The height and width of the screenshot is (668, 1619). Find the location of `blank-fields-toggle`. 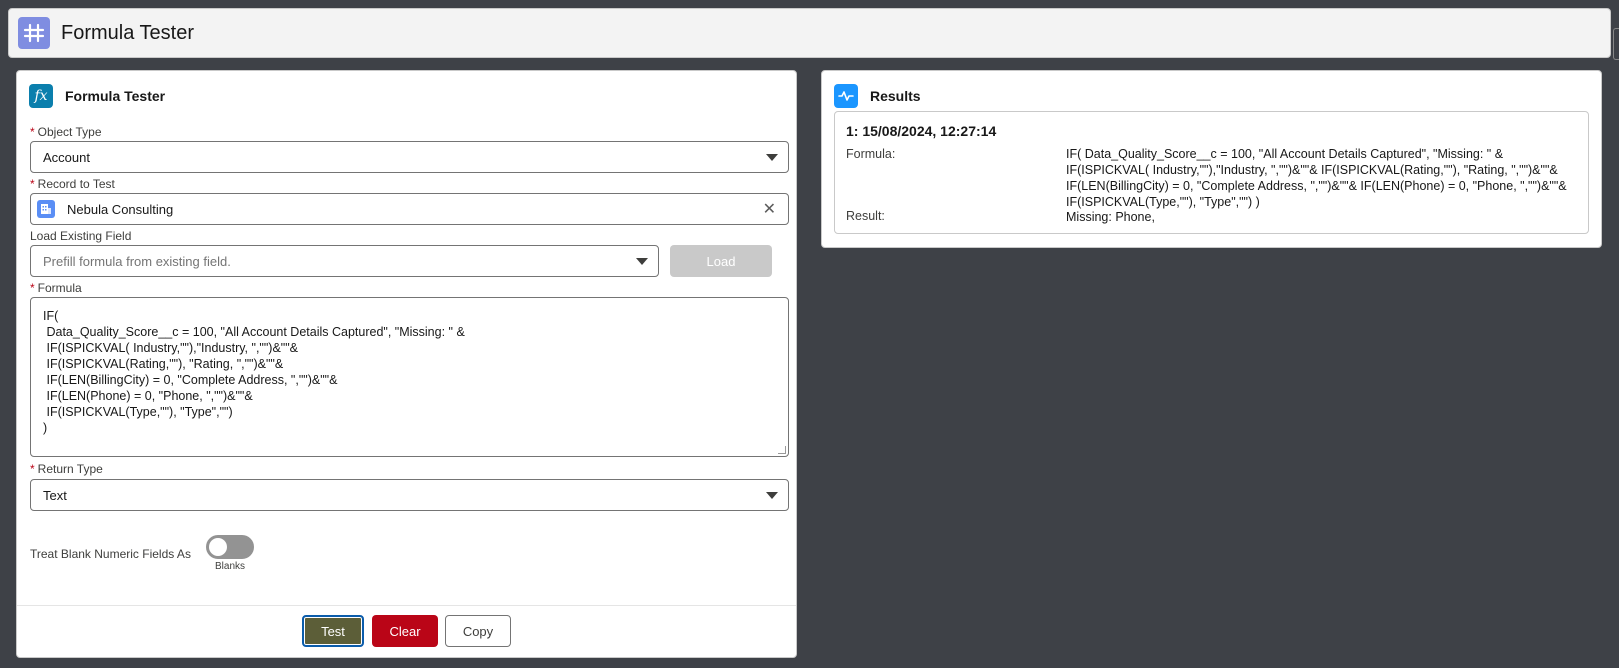

blank-fields-toggle is located at coordinates (230, 547).